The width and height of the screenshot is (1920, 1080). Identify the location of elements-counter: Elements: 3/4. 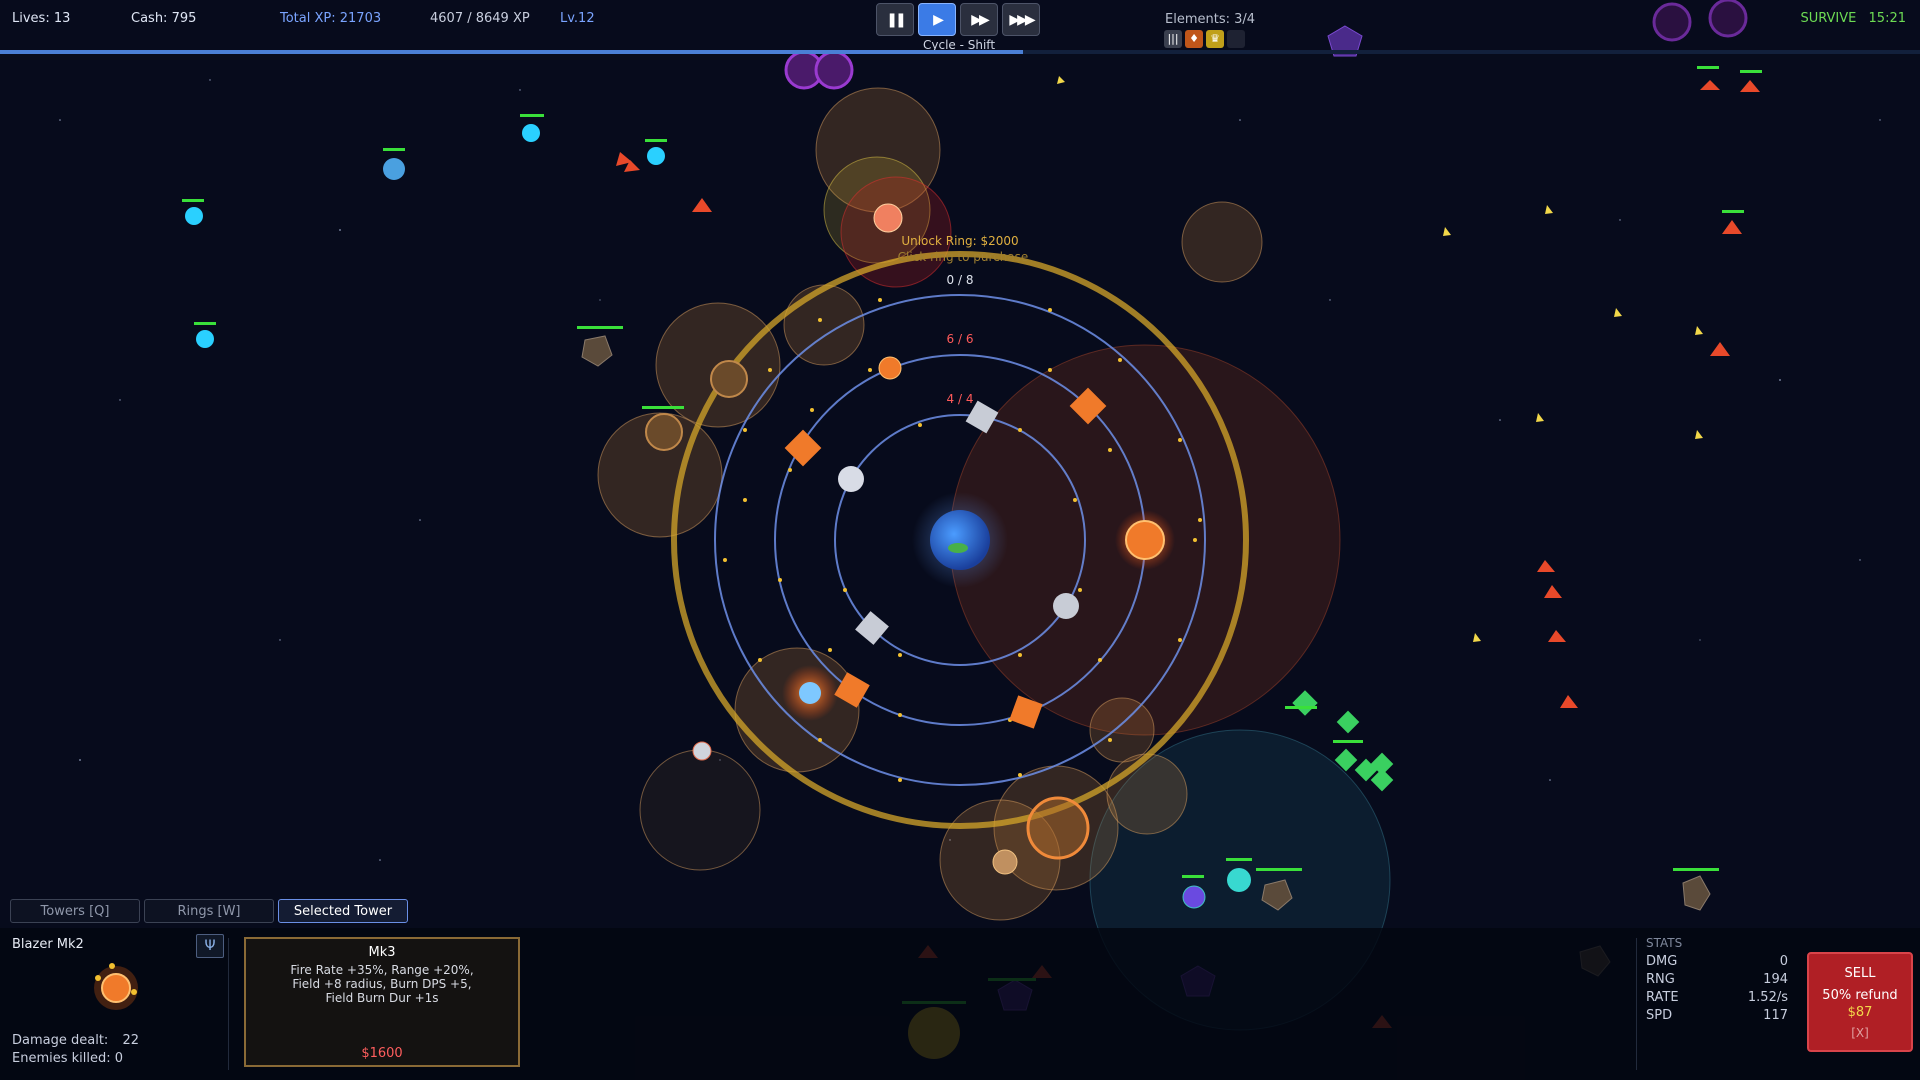
(1210, 19).